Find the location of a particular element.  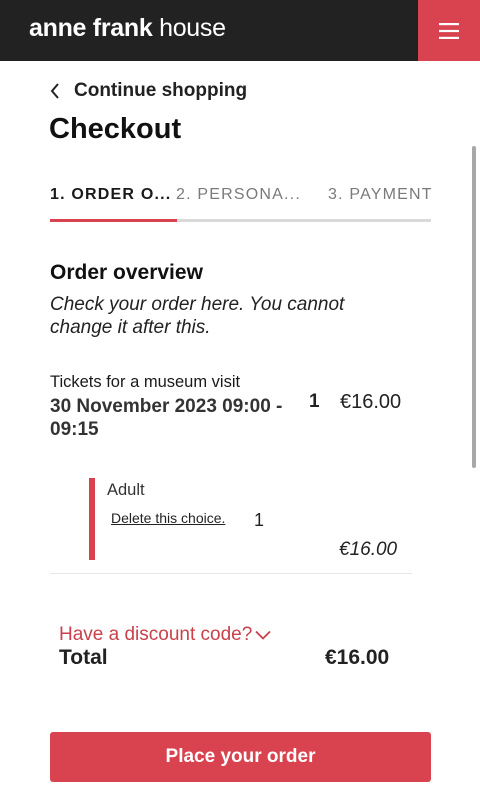

discount-code-label: Have a discount code? is located at coordinates (156, 634).